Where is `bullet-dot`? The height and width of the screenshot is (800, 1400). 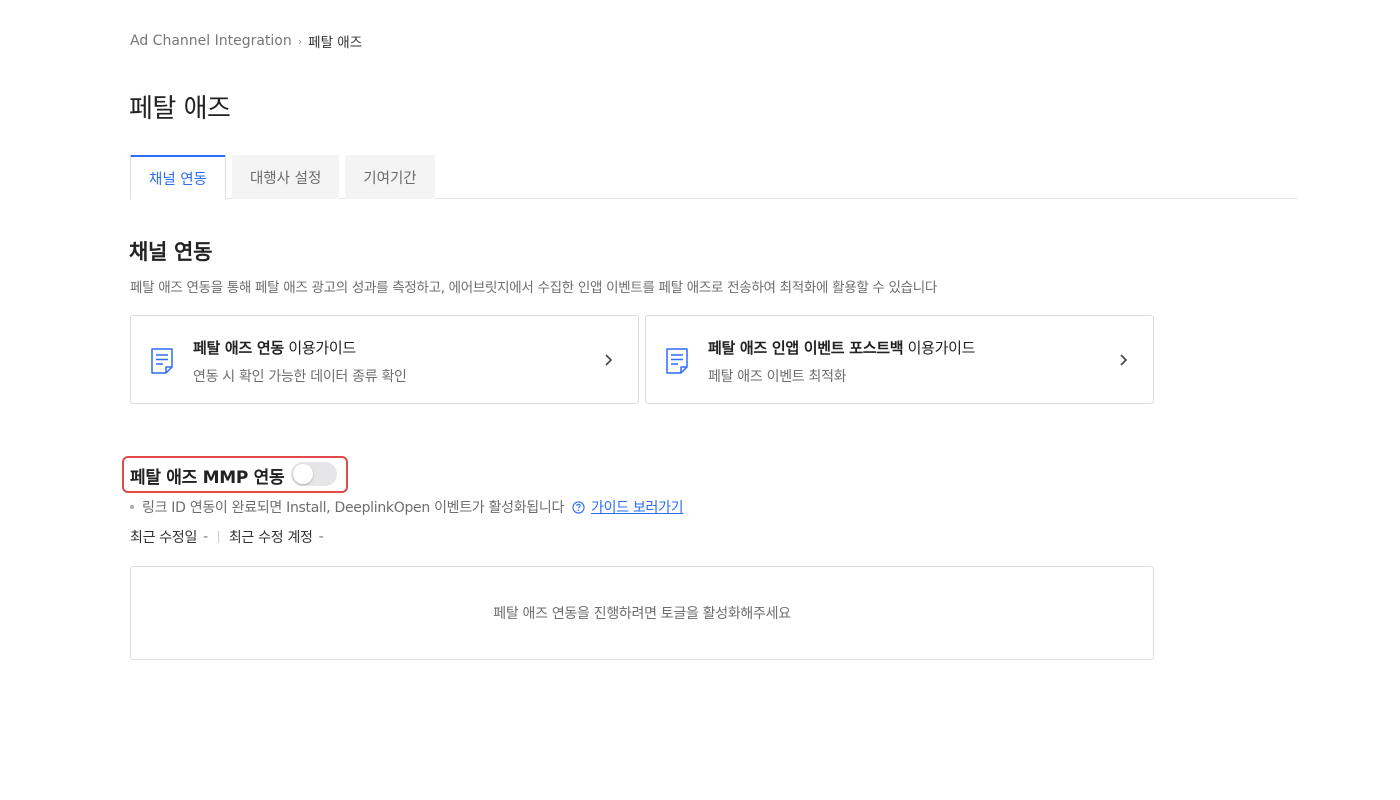
bullet-dot is located at coordinates (132, 507).